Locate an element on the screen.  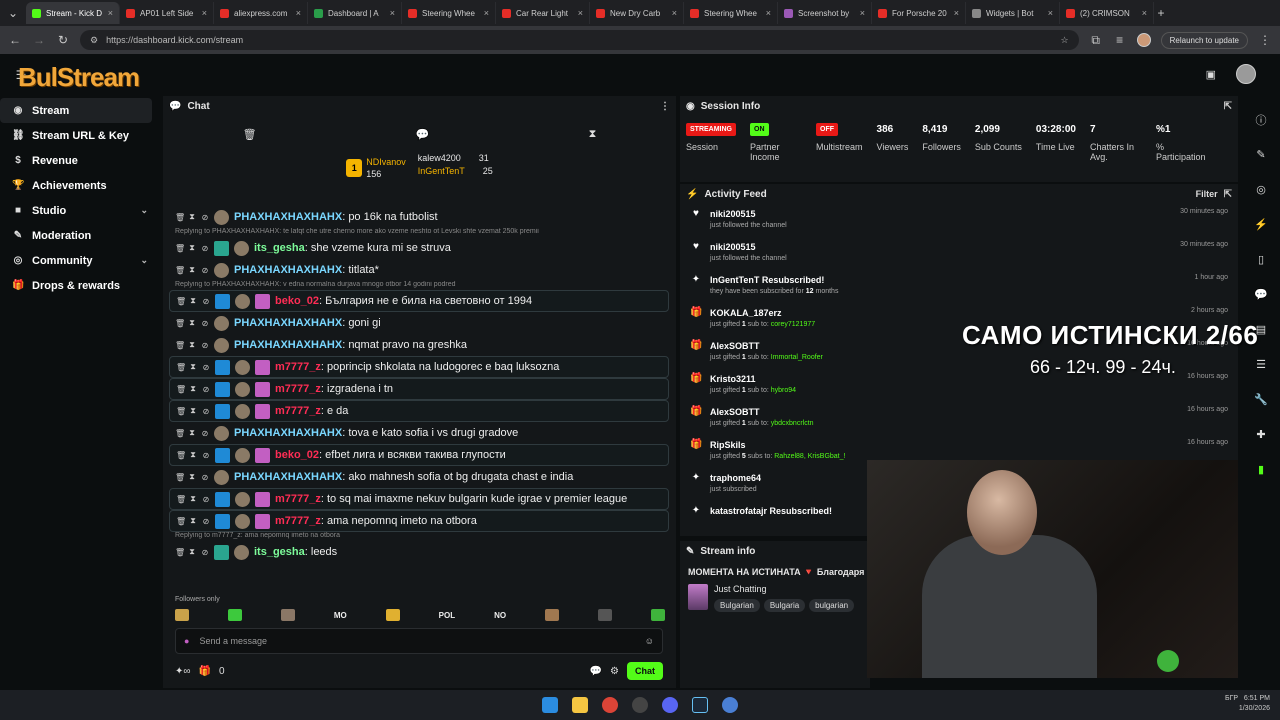
chat-rail-icon: 💬 is located at coordinates (1261, 294).